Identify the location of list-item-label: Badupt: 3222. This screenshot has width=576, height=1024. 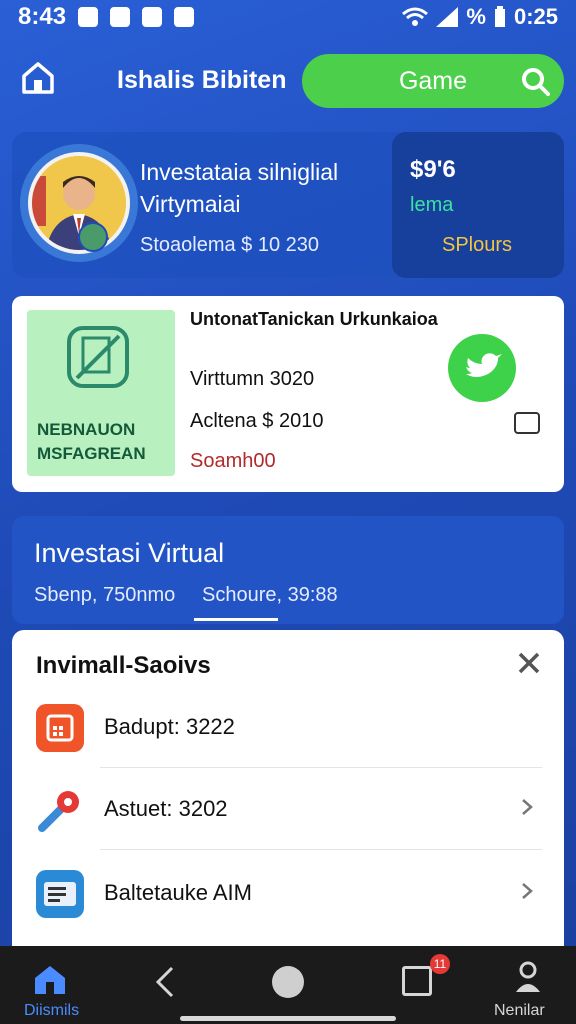
(169, 726).